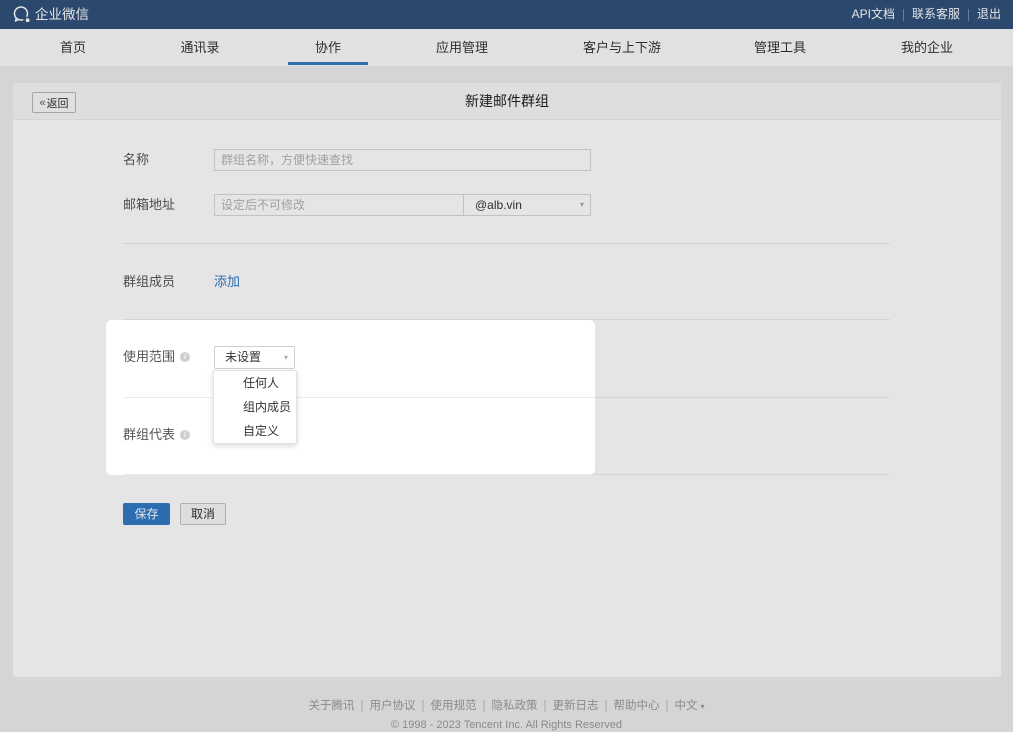  What do you see at coordinates (42, 103) in the screenshot?
I see `double-chevron-left-icon` at bounding box center [42, 103].